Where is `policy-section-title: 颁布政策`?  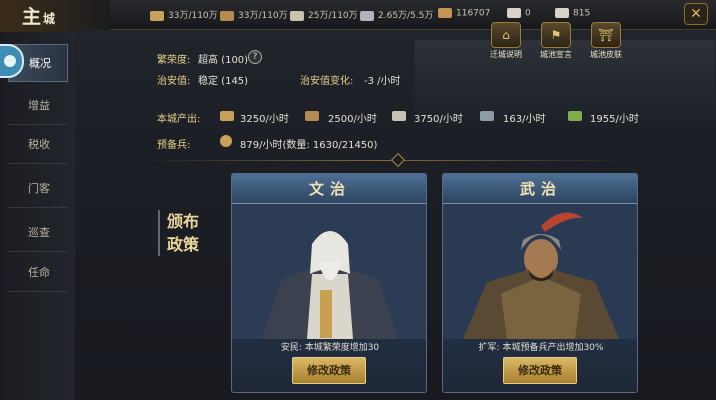
policy-section-title: 颁布政策 is located at coordinates (180, 233).